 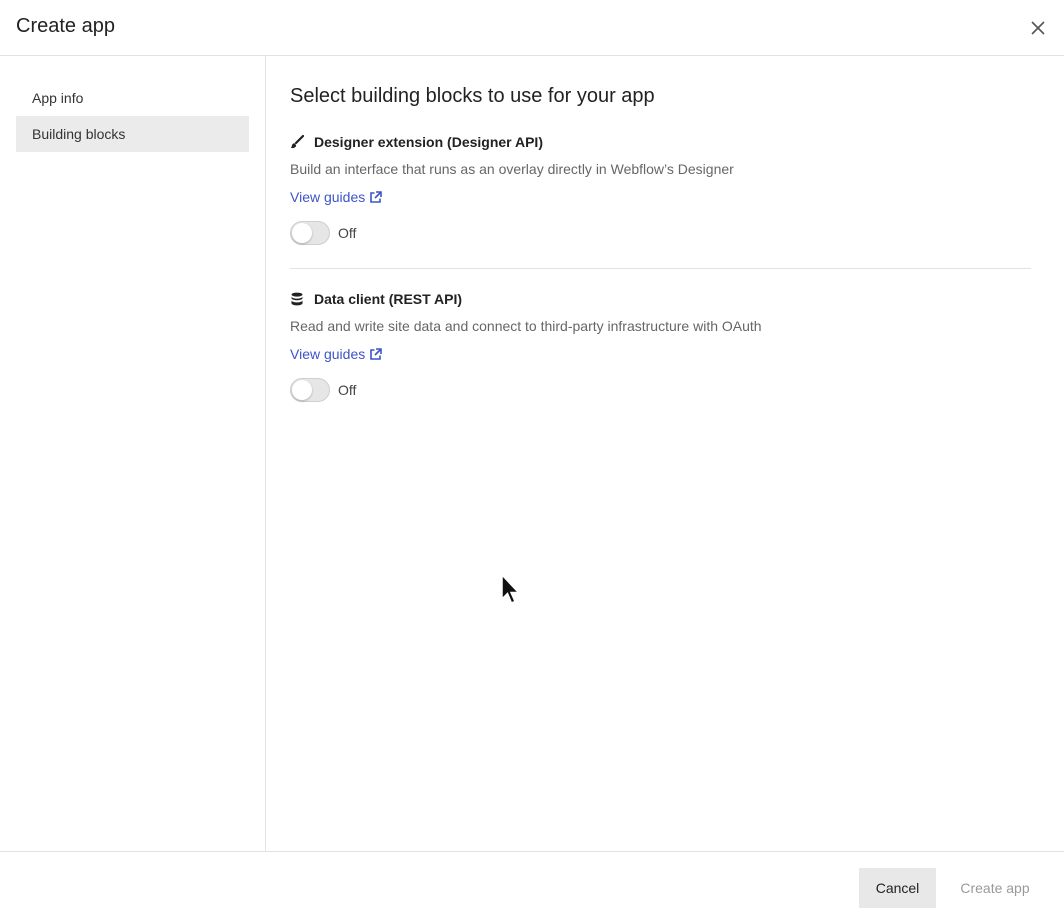 What do you see at coordinates (297, 142) in the screenshot?
I see `paintbrush-icon` at bounding box center [297, 142].